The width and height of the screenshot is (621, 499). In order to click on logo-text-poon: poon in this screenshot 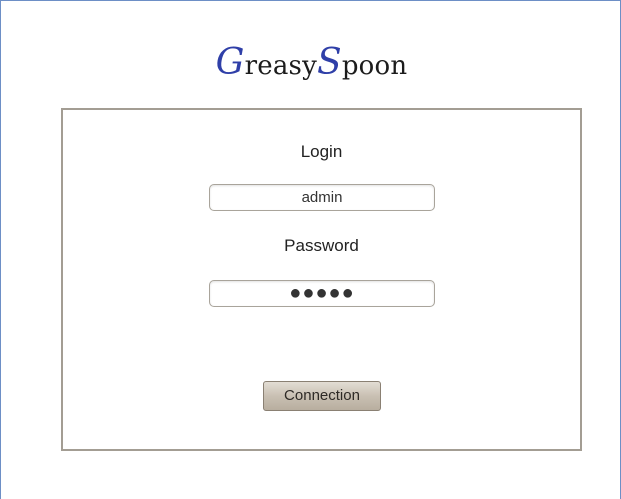, I will do `click(374, 66)`.